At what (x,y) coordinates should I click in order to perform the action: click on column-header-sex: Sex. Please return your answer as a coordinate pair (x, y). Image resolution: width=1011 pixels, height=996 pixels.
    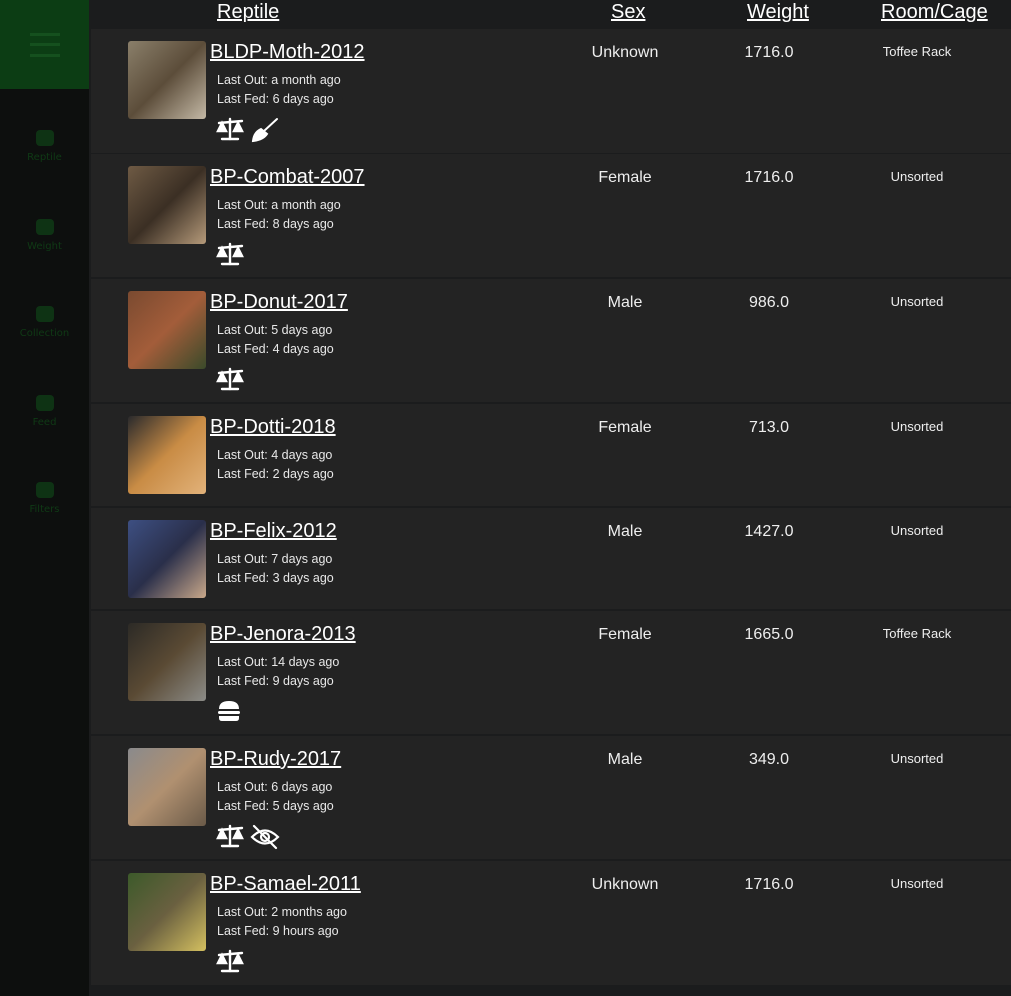
    Looking at the image, I should click on (628, 12).